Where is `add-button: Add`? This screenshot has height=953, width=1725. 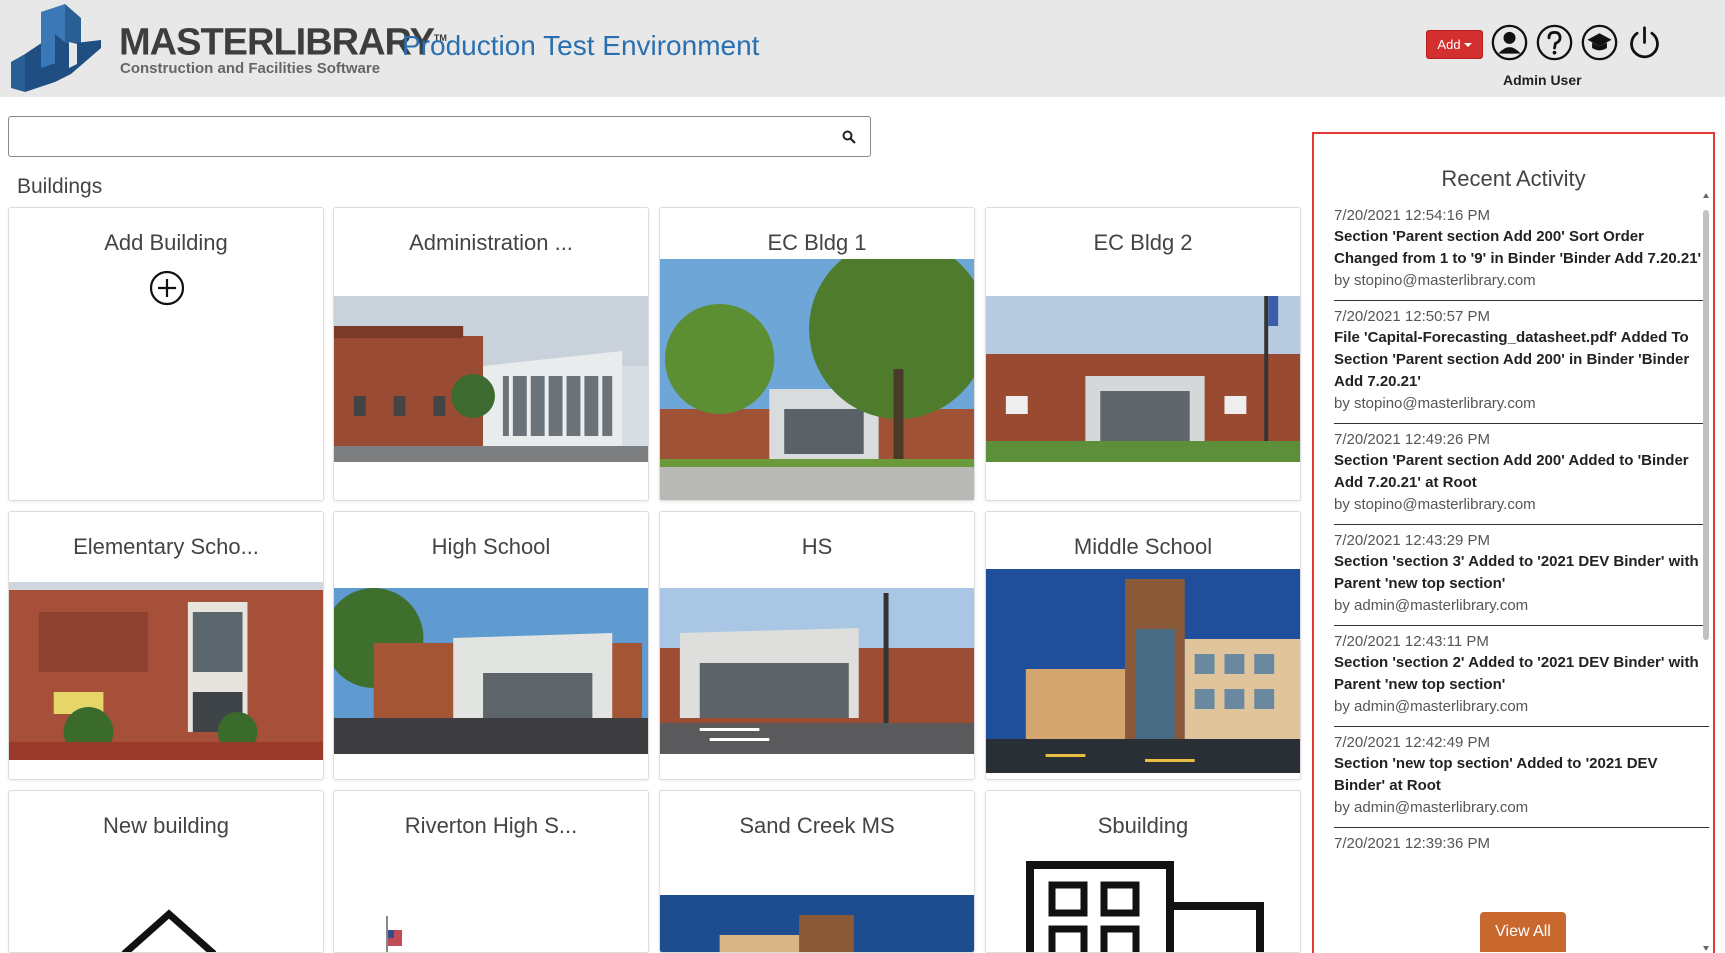
add-button: Add is located at coordinates (1454, 44).